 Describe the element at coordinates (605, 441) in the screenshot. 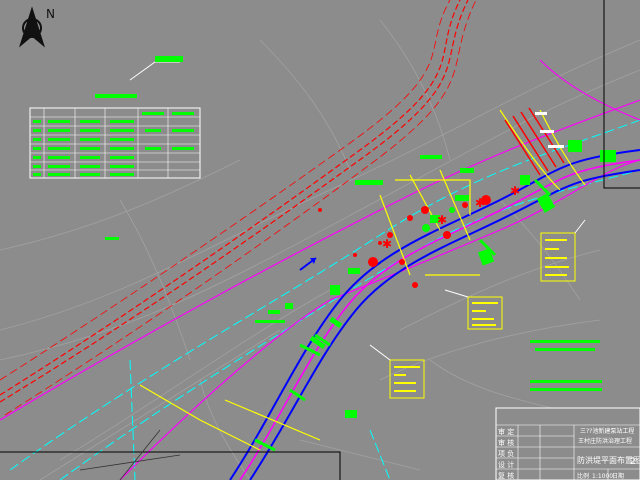

I see `project-name-line-2: 王村庄防洪治理工程` at that location.